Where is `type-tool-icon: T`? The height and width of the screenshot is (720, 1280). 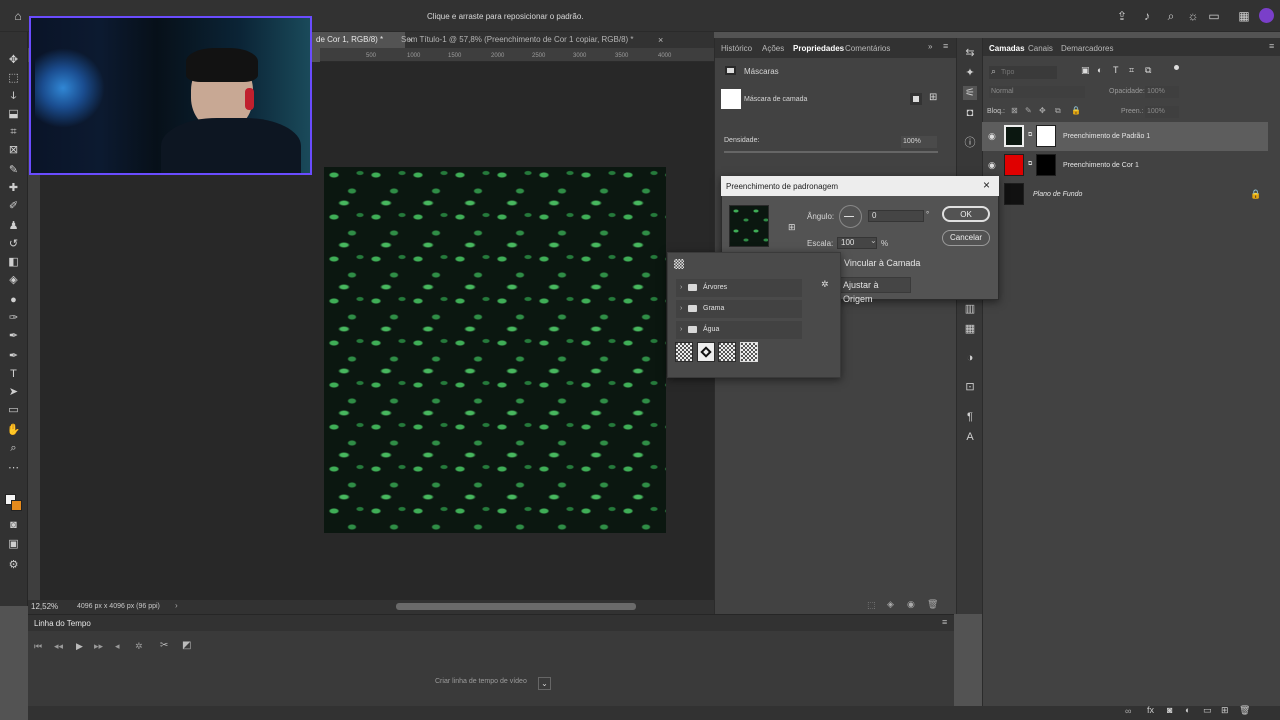 type-tool-icon: T is located at coordinates (13, 374).